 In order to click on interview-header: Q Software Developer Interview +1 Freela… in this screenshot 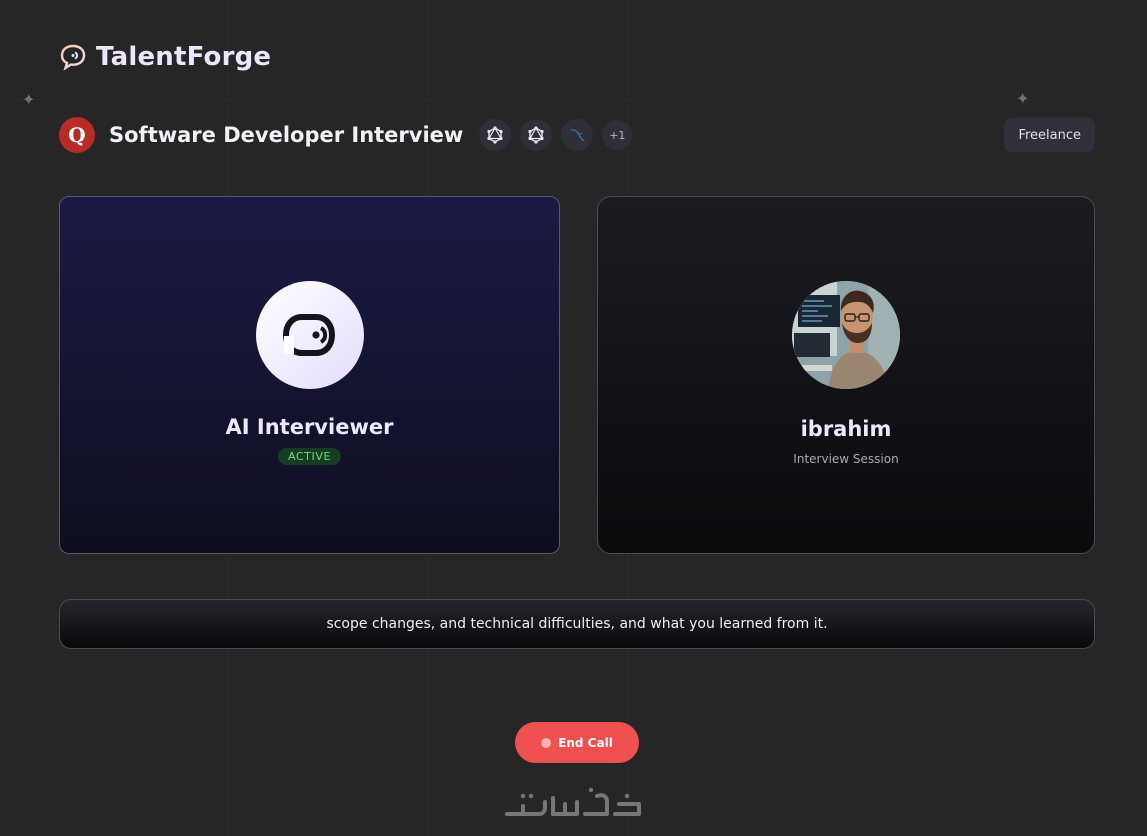, I will do `click(577, 135)`.